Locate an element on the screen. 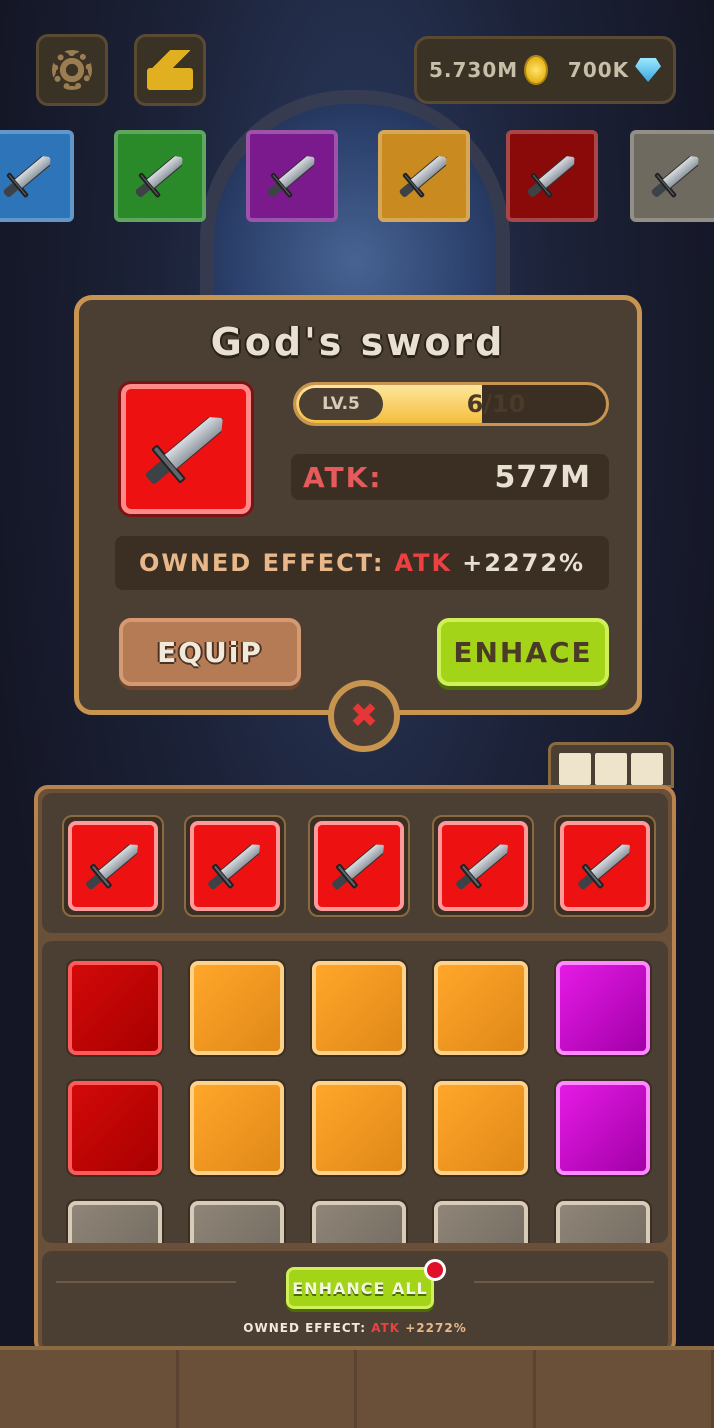 This screenshot has width=714, height=1428. gold-coin-icon is located at coordinates (536, 70).